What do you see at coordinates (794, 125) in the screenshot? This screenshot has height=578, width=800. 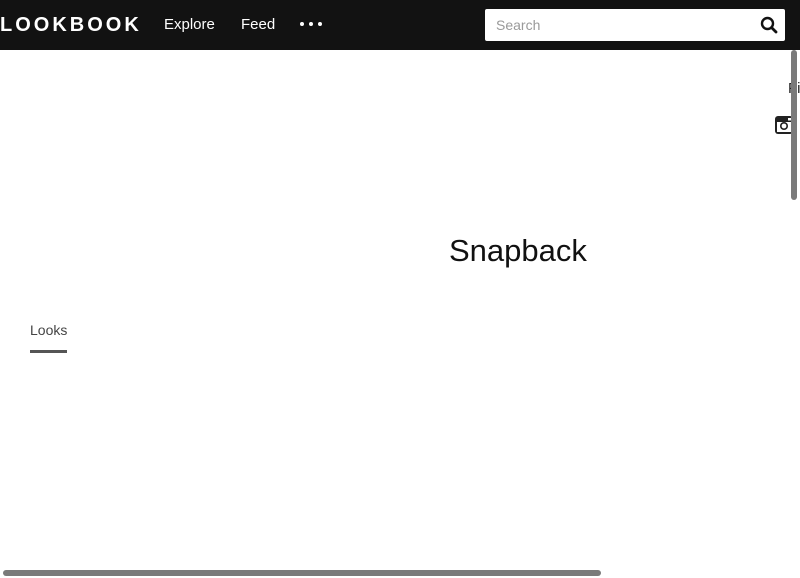 I see `vertical-scrollbar` at bounding box center [794, 125].